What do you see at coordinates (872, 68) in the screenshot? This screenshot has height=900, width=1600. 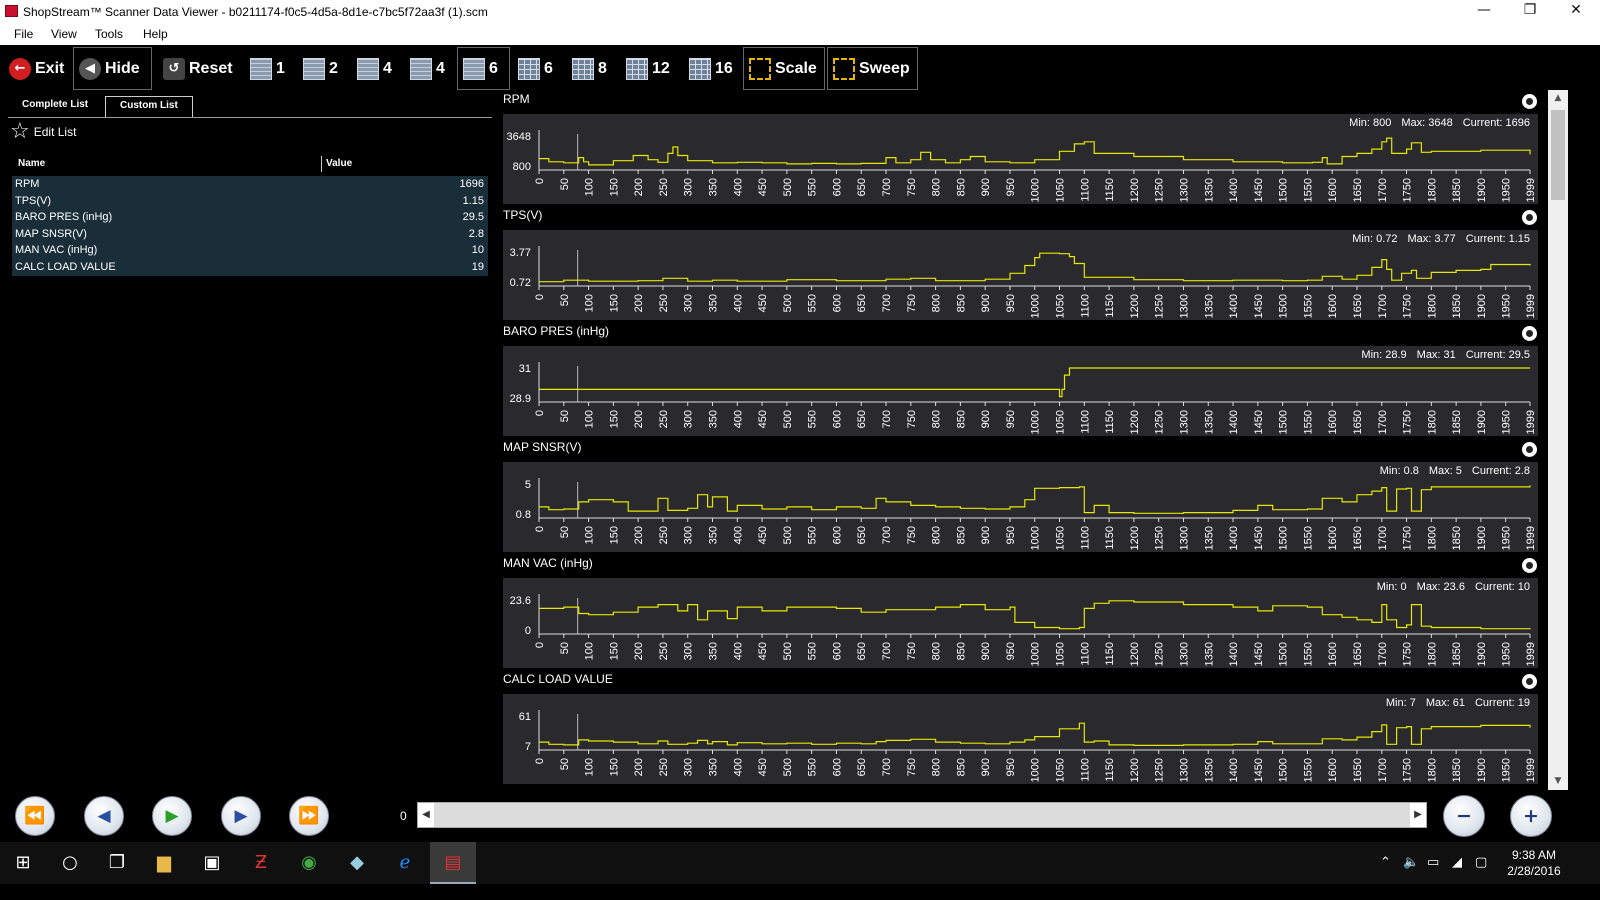 I see `sweep-button: Sweep` at bounding box center [872, 68].